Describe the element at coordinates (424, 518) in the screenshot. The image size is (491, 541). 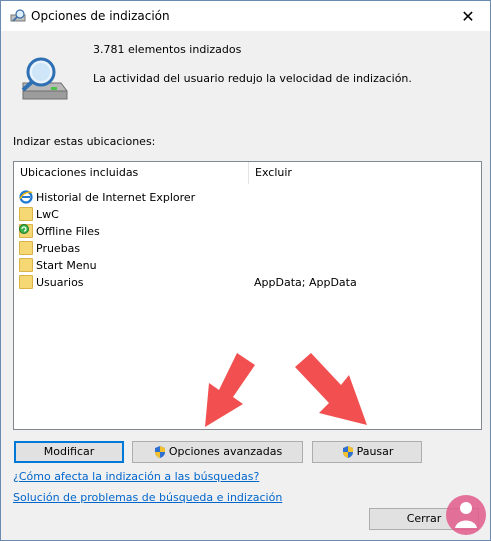
I see `close-button-label: Cerrar` at that location.